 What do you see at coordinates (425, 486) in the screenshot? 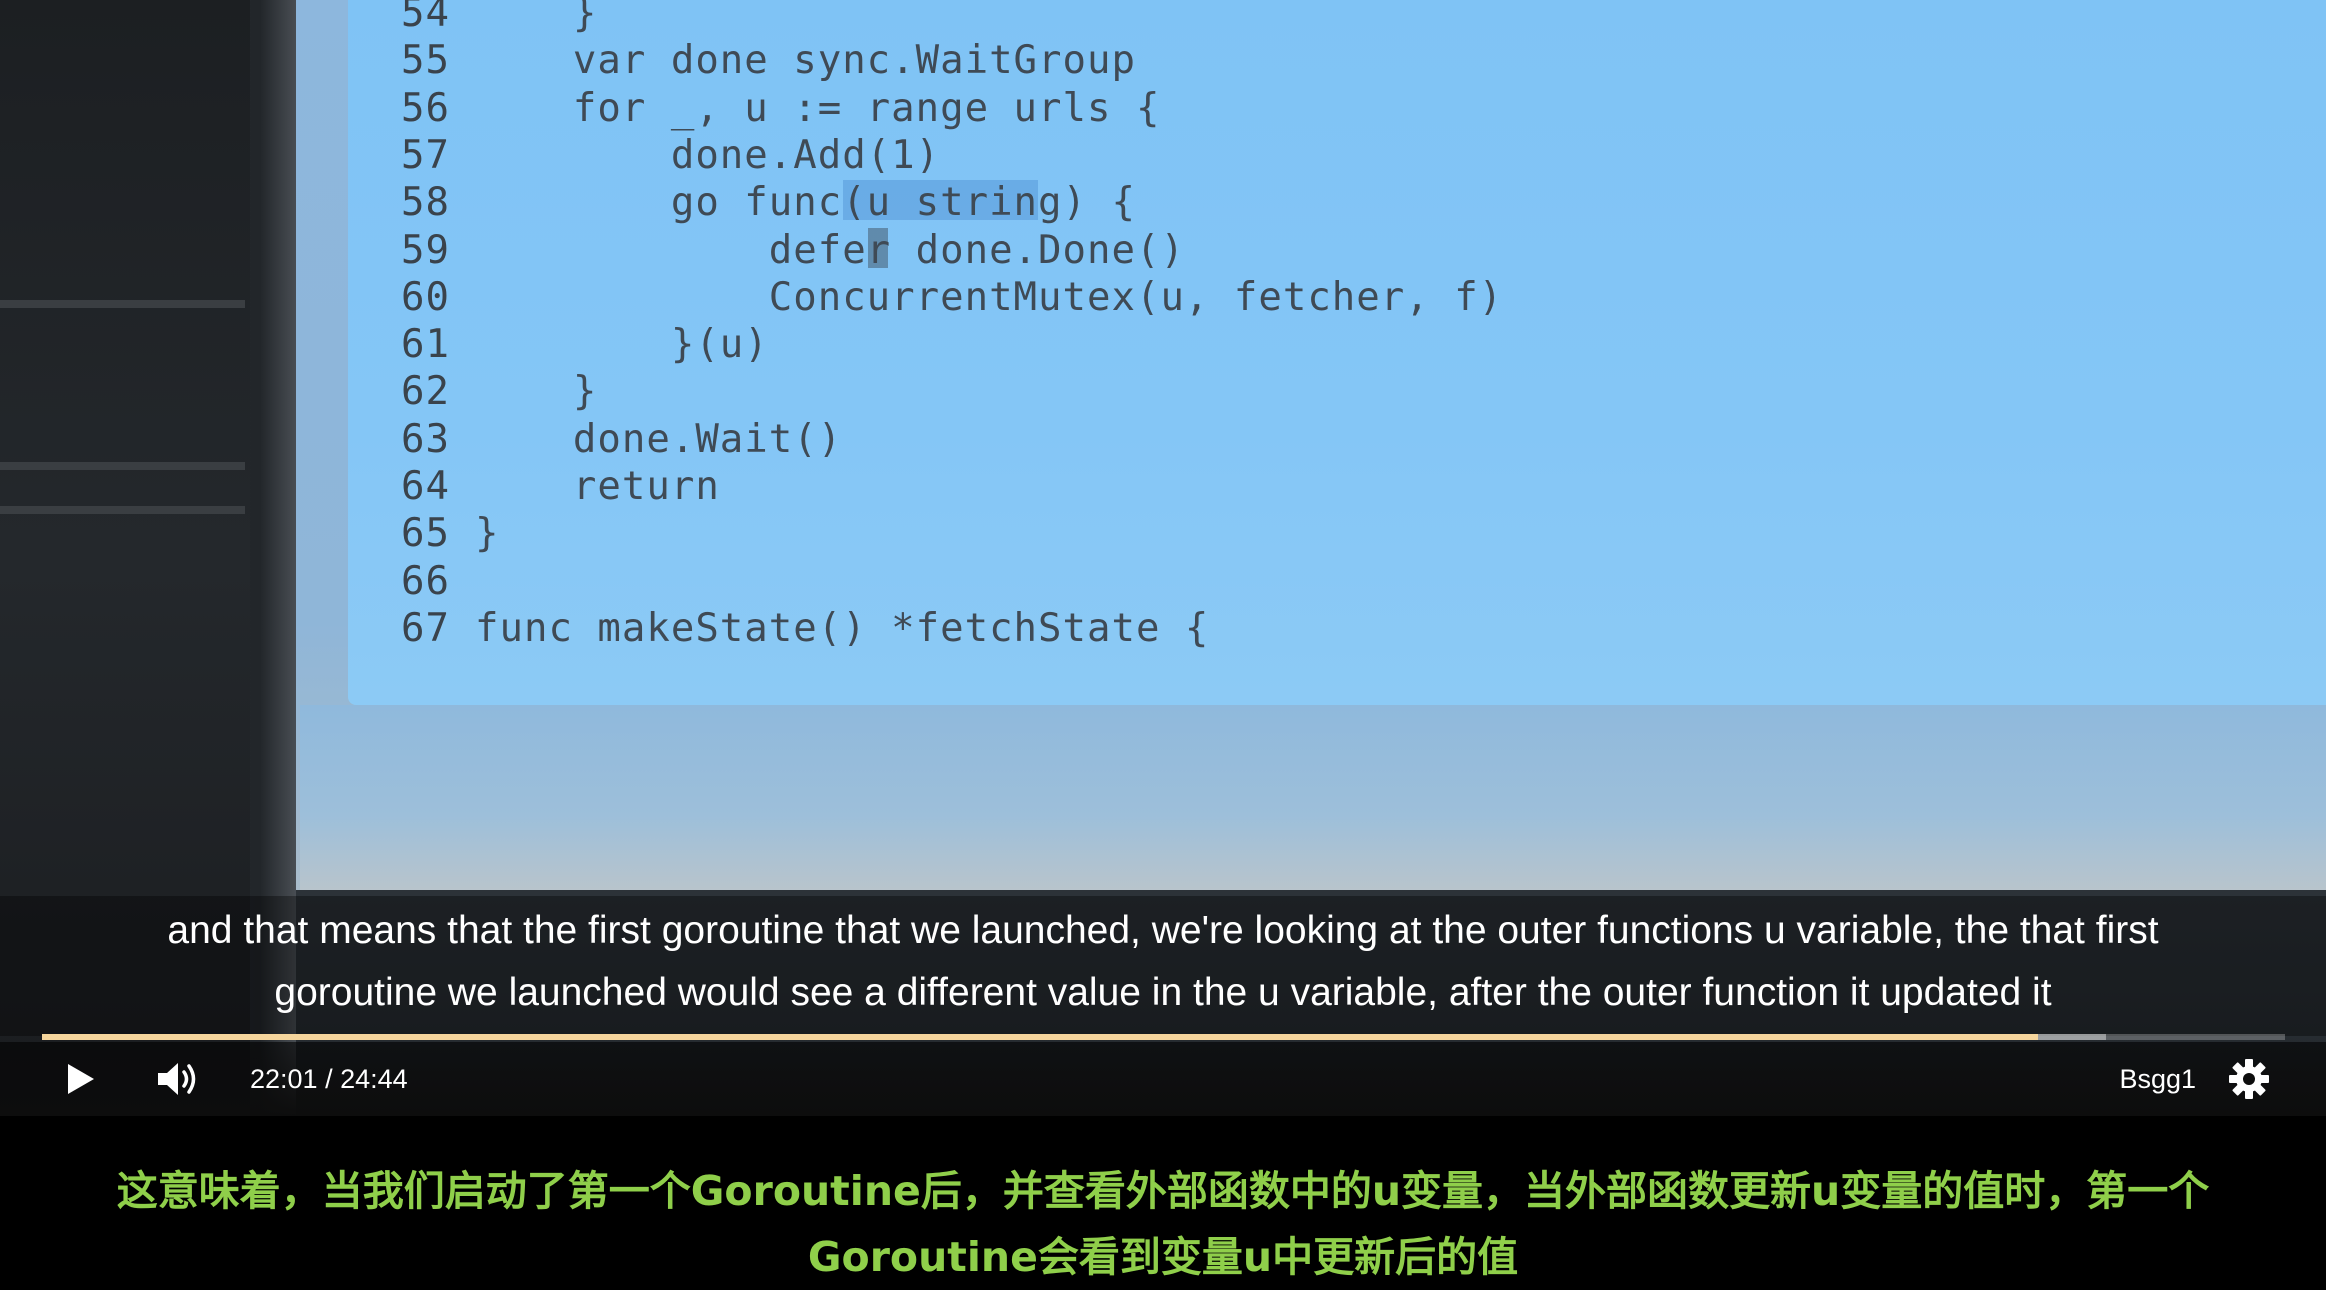
I see `line-number: 64` at bounding box center [425, 486].